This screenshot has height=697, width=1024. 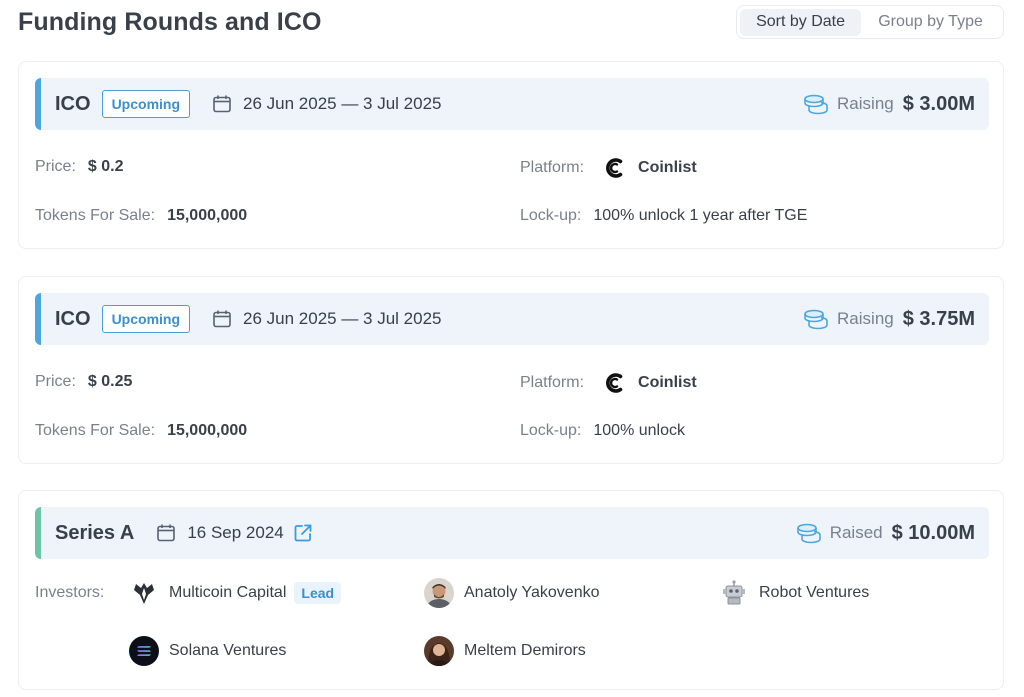 What do you see at coordinates (700, 216) in the screenshot?
I see `lockup-value: 100% unlock 1 year after TGE` at bounding box center [700, 216].